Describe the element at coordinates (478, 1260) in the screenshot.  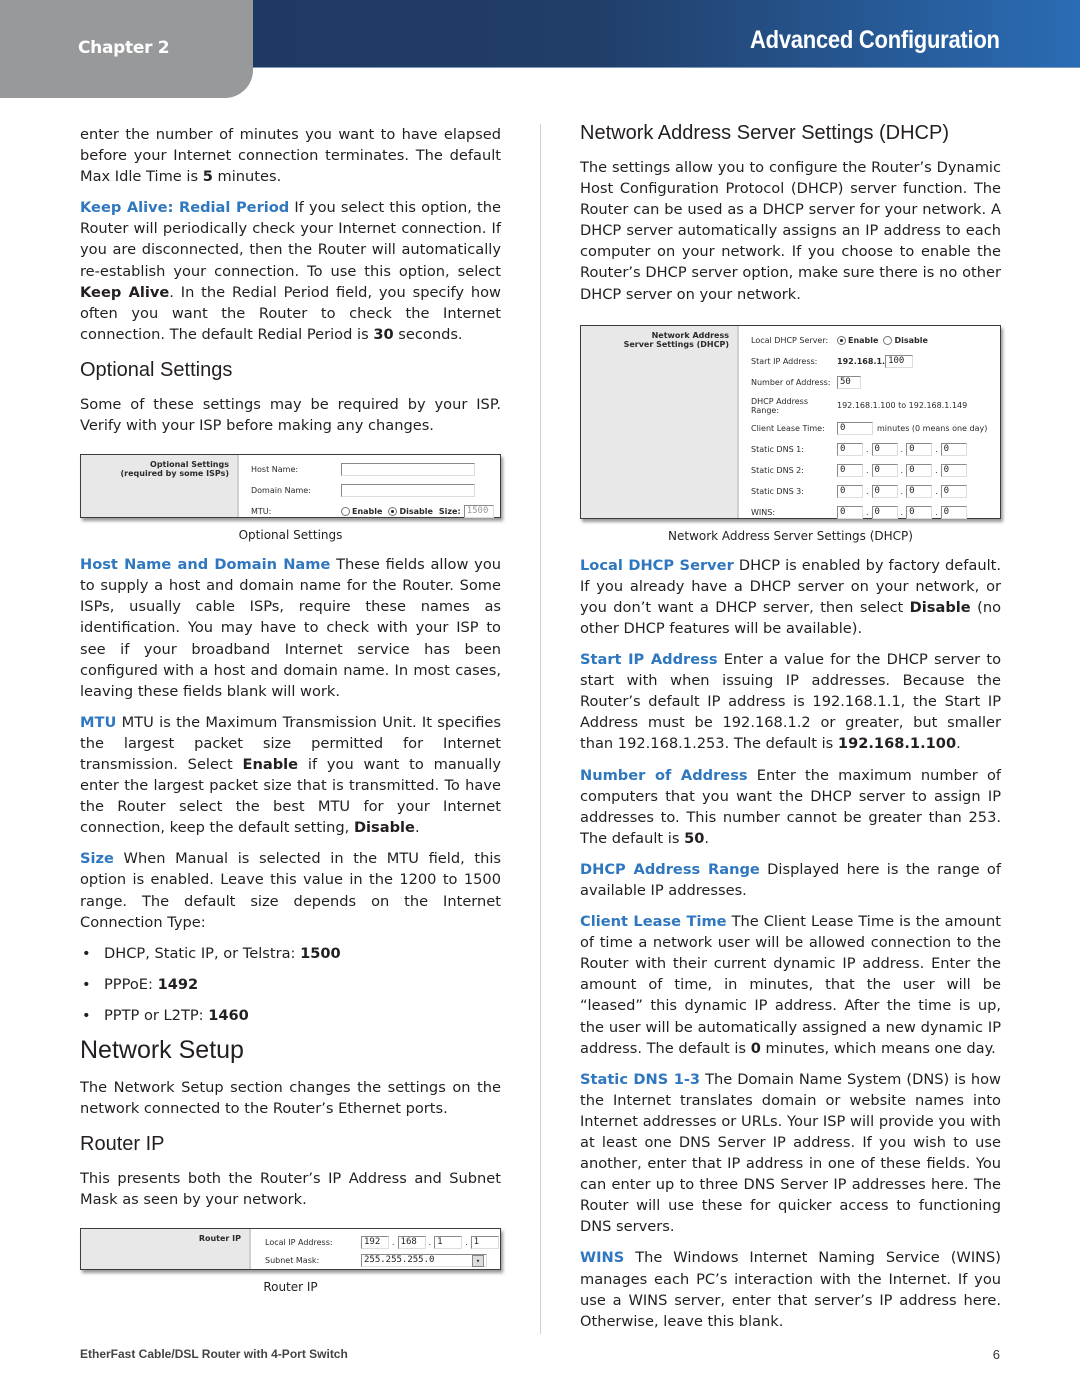
I see `chevron-down-icon: ▾` at that location.